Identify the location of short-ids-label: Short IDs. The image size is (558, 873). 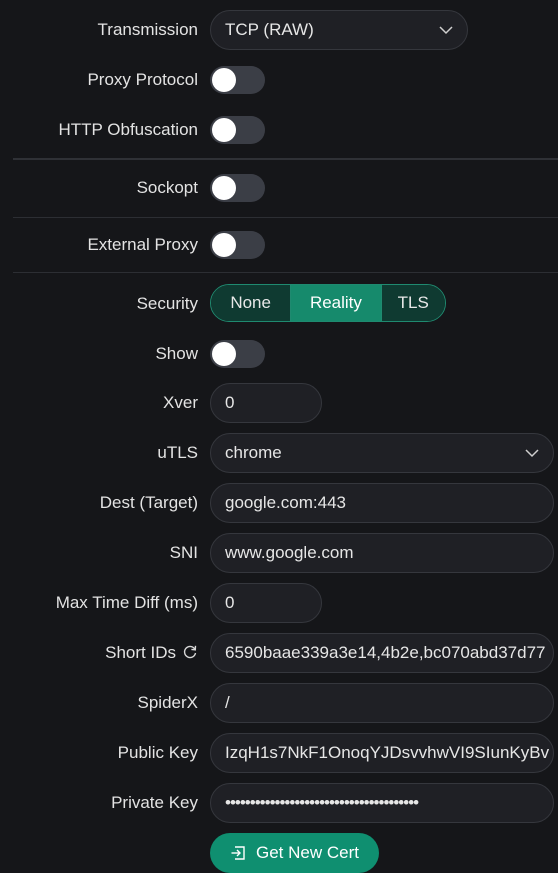
(140, 652).